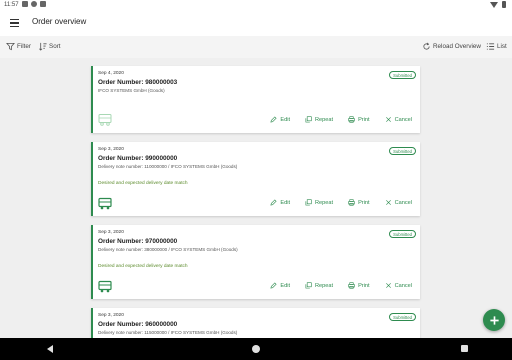 The image size is (512, 360). Describe the element at coordinates (464, 348) in the screenshot. I see `recents-icon` at that location.